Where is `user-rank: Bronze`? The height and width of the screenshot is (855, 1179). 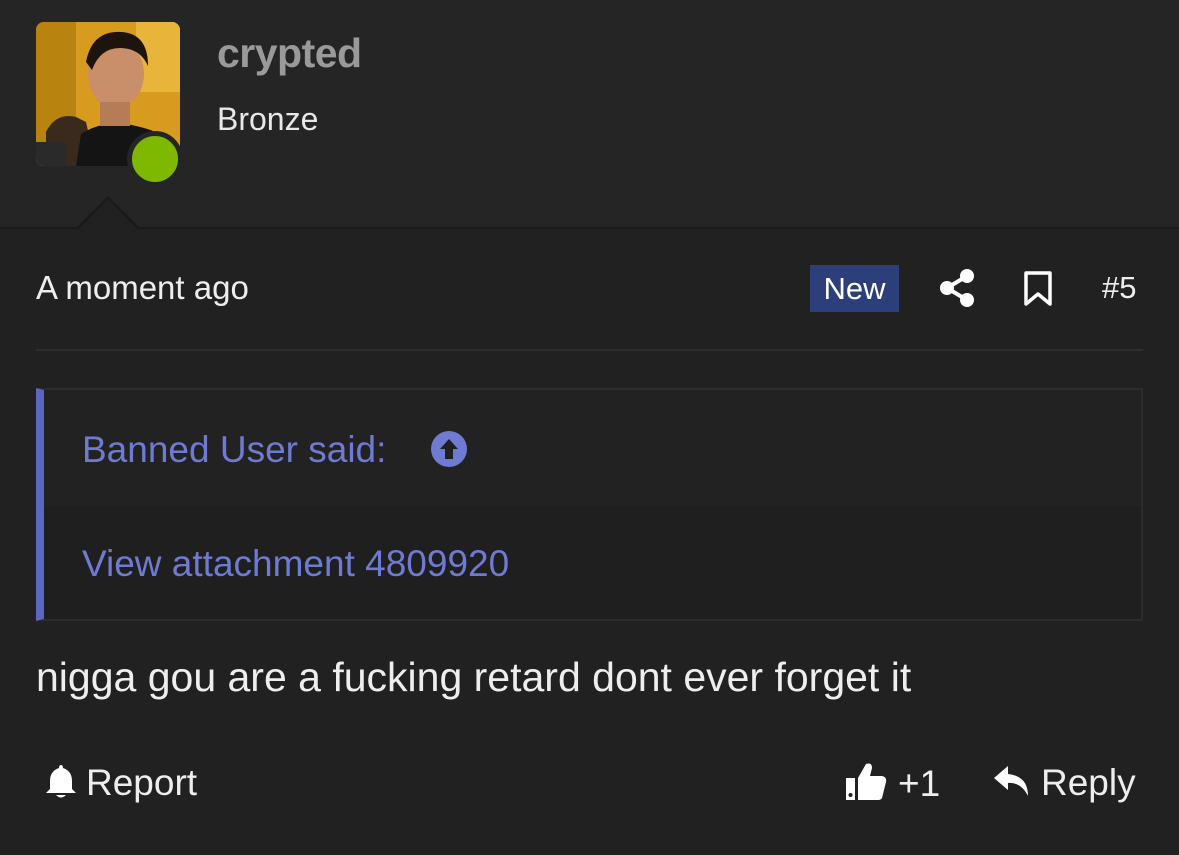 user-rank: Bronze is located at coordinates (268, 119).